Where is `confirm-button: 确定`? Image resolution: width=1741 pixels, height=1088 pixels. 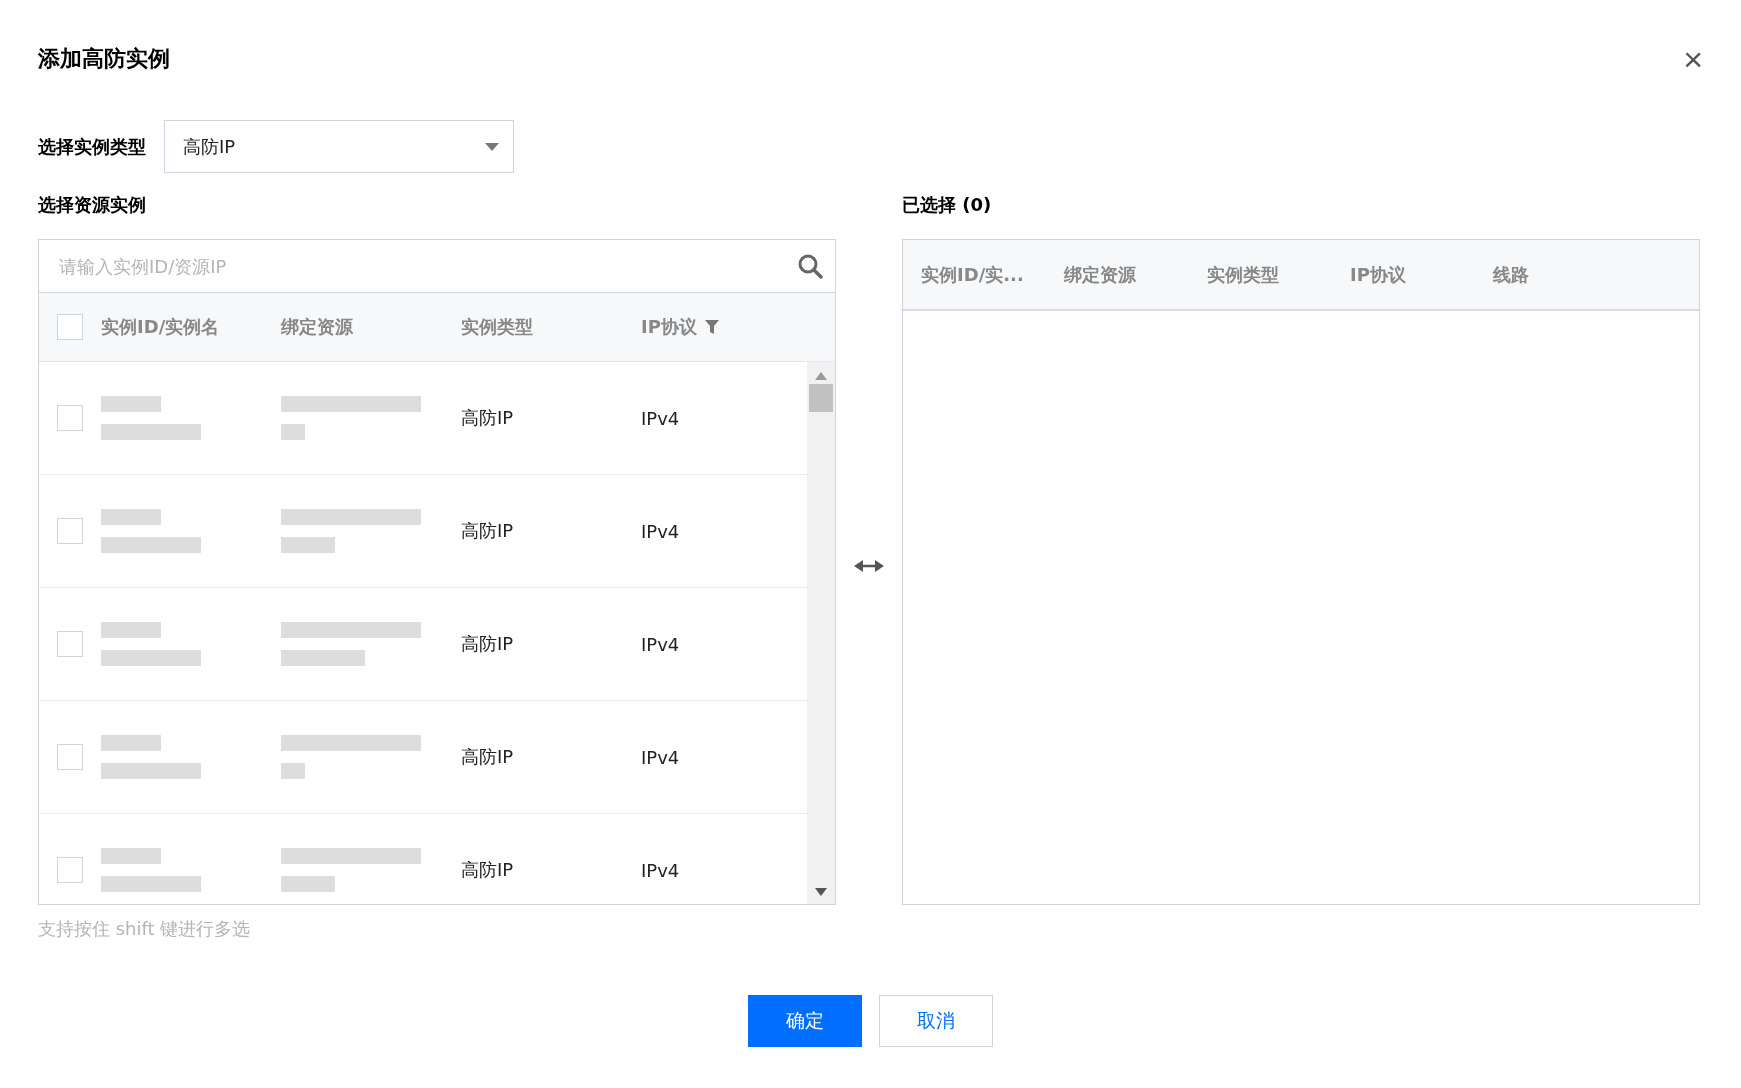 confirm-button: 确定 is located at coordinates (805, 1021).